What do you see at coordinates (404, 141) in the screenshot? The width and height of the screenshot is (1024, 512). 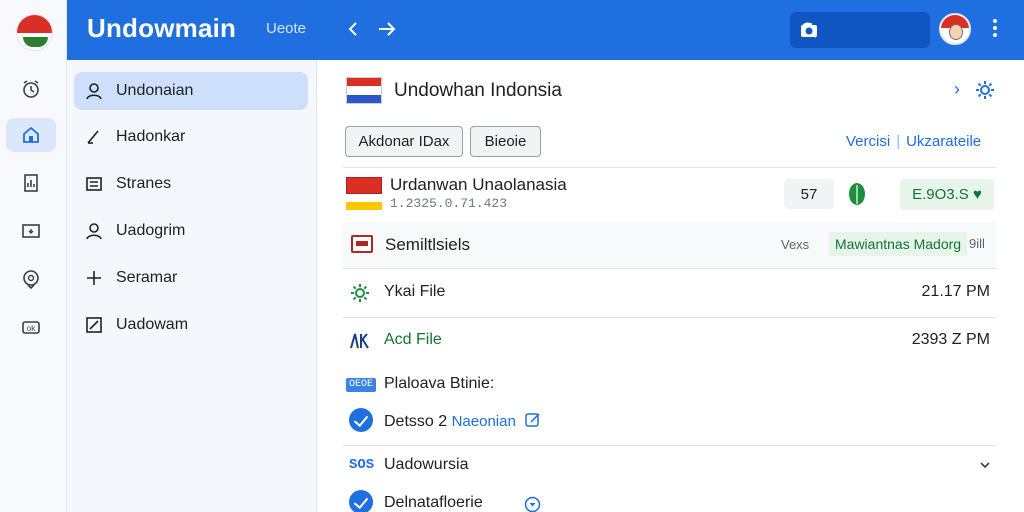 I see `primary-button: Akdonar IDax` at bounding box center [404, 141].